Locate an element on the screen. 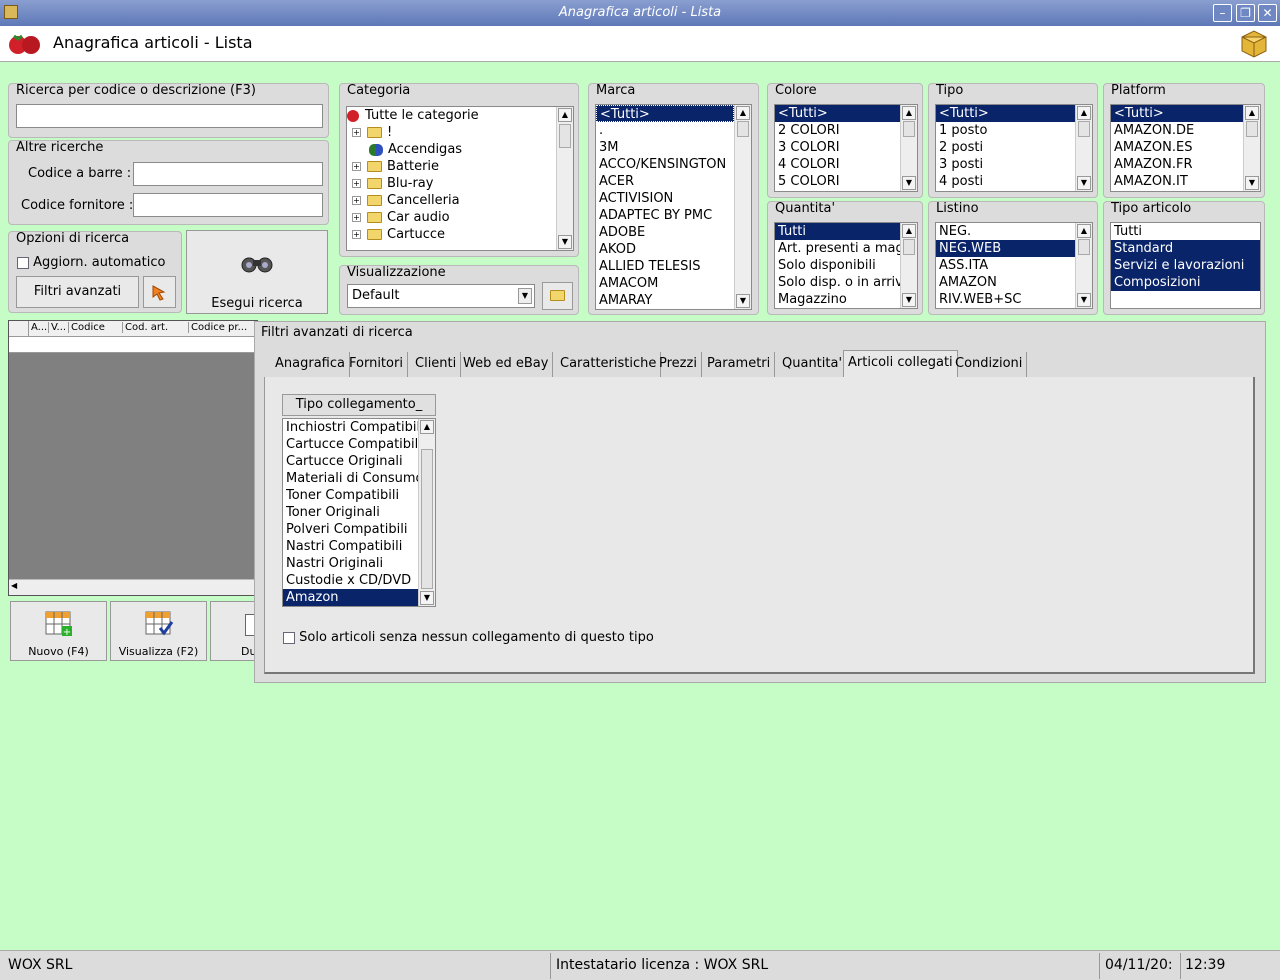 The image size is (1280, 980). tab-anagrafica: Anagrafica is located at coordinates (310, 365).